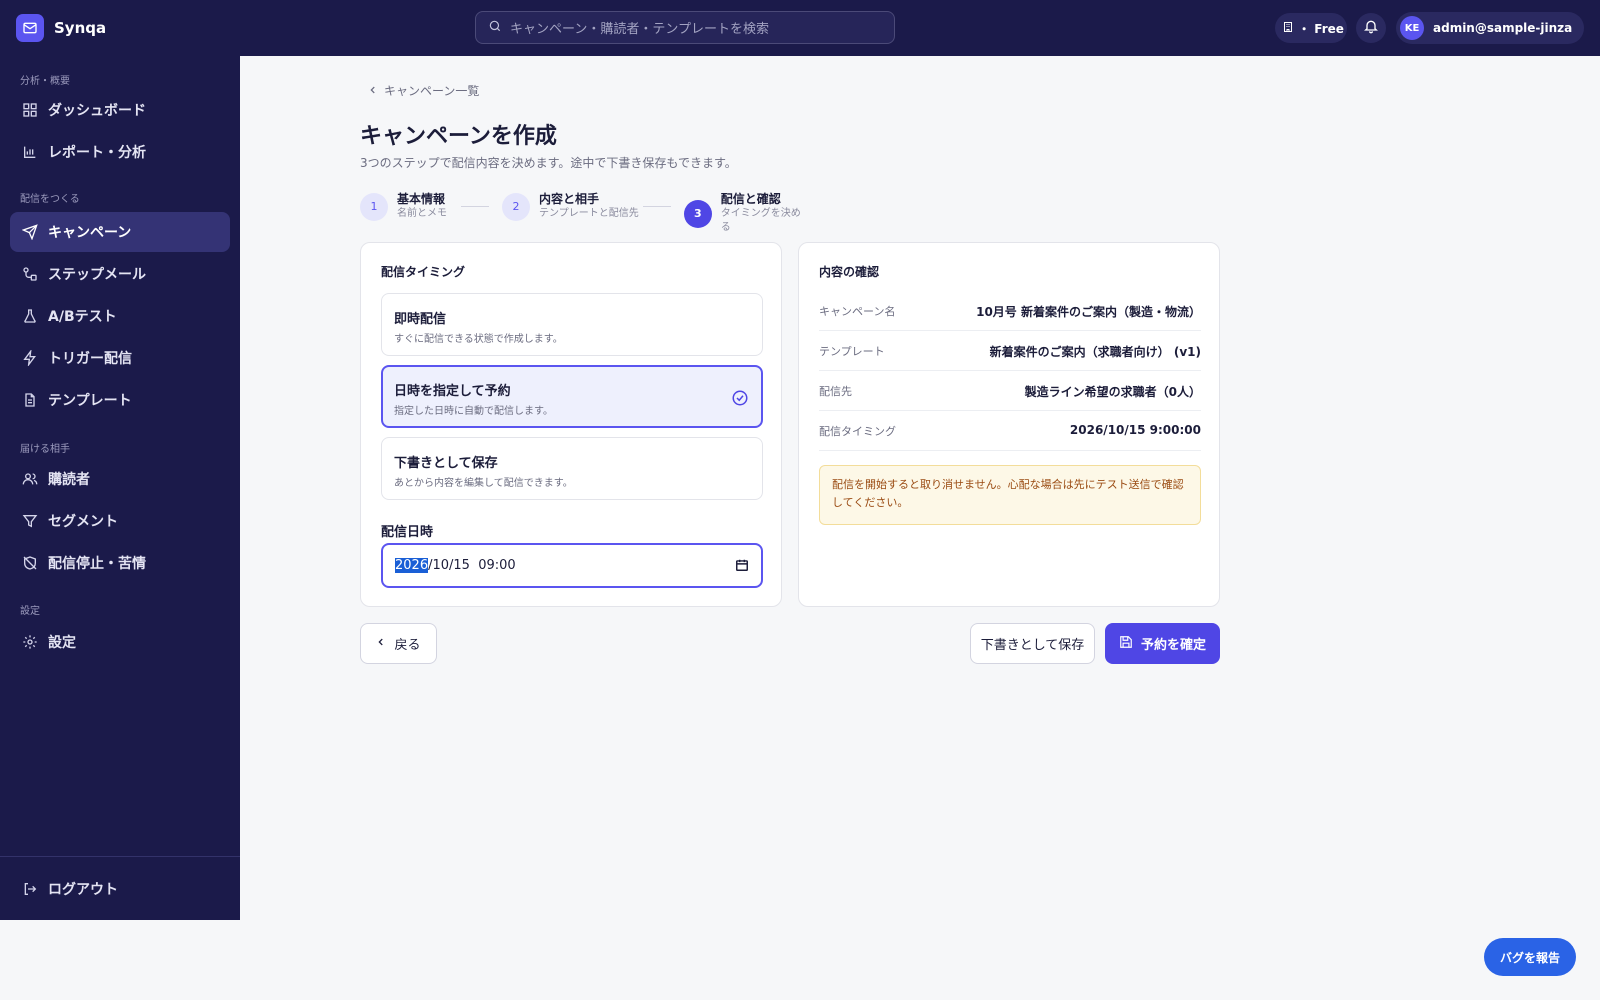 The image size is (1600, 1000). Describe the element at coordinates (422, 213) in the screenshot. I see `step-desc: 名前とメモ` at that location.